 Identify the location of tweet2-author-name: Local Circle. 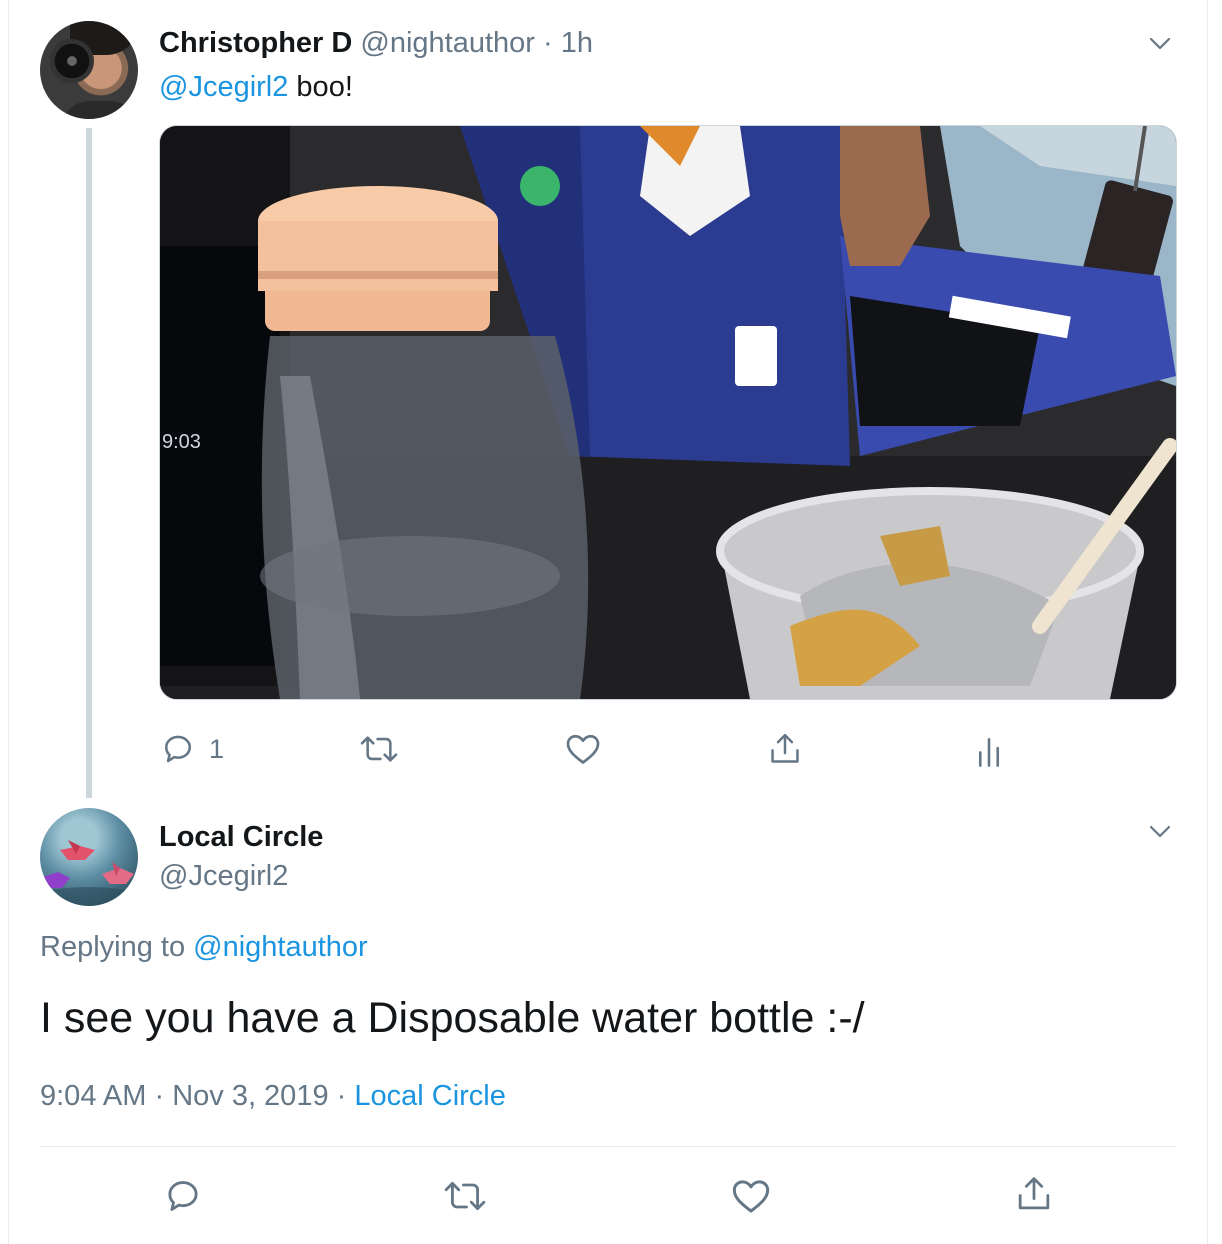
(241, 837).